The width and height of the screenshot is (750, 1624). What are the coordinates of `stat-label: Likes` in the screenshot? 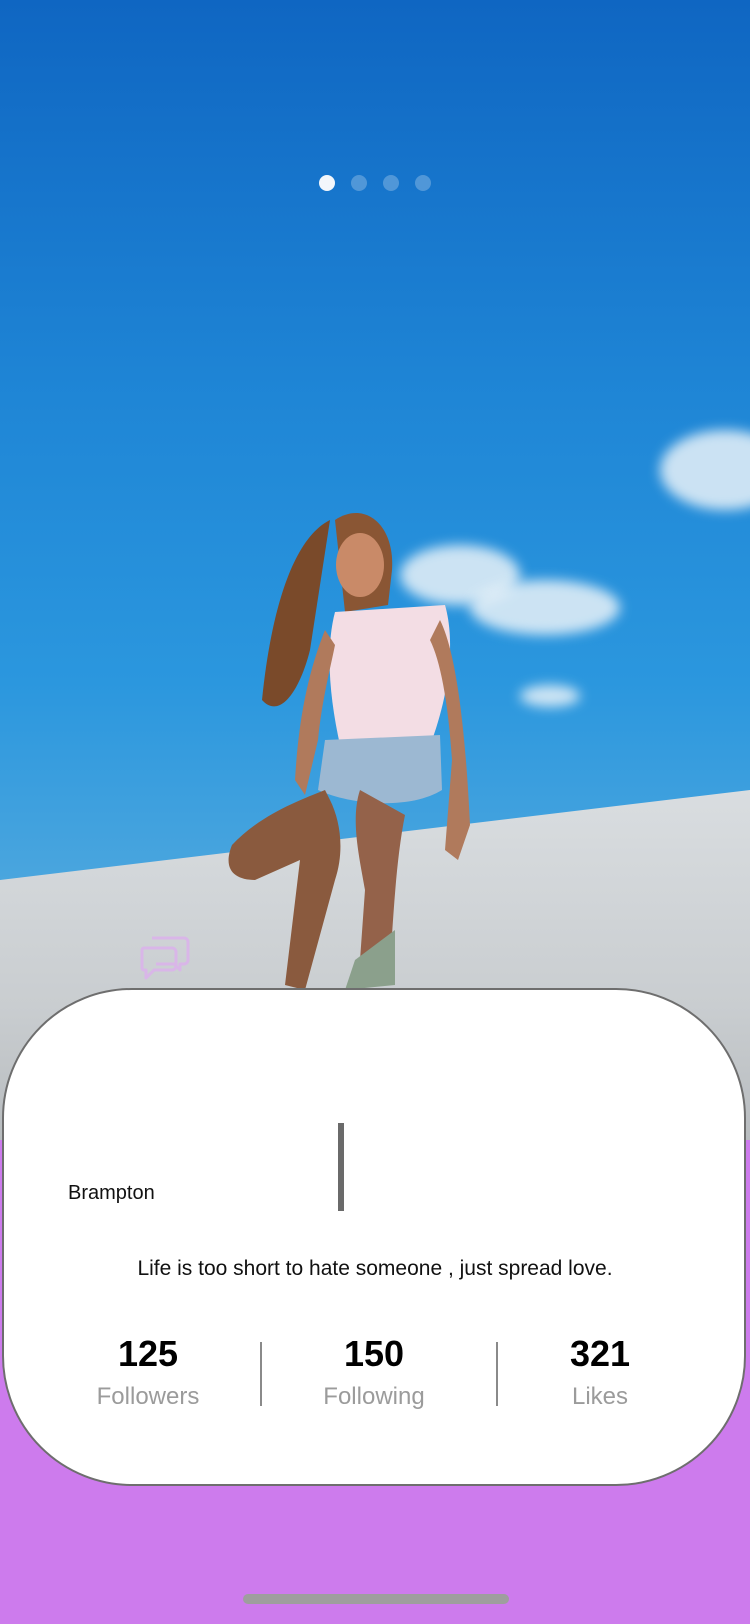 It's located at (600, 1396).